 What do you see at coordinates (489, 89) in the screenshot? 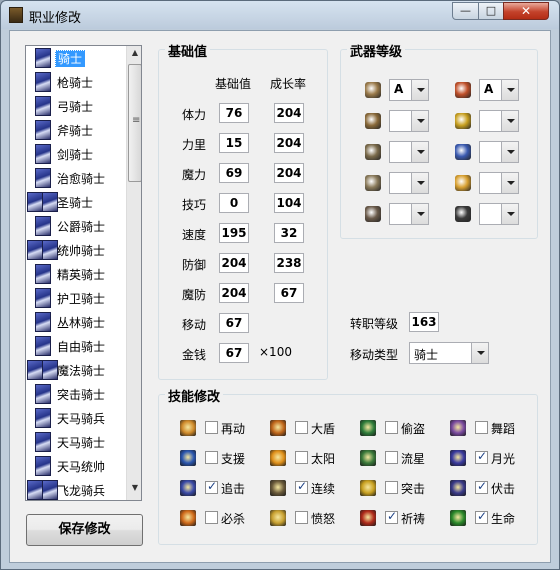
I see `weapon-rank-value: A` at bounding box center [489, 89].